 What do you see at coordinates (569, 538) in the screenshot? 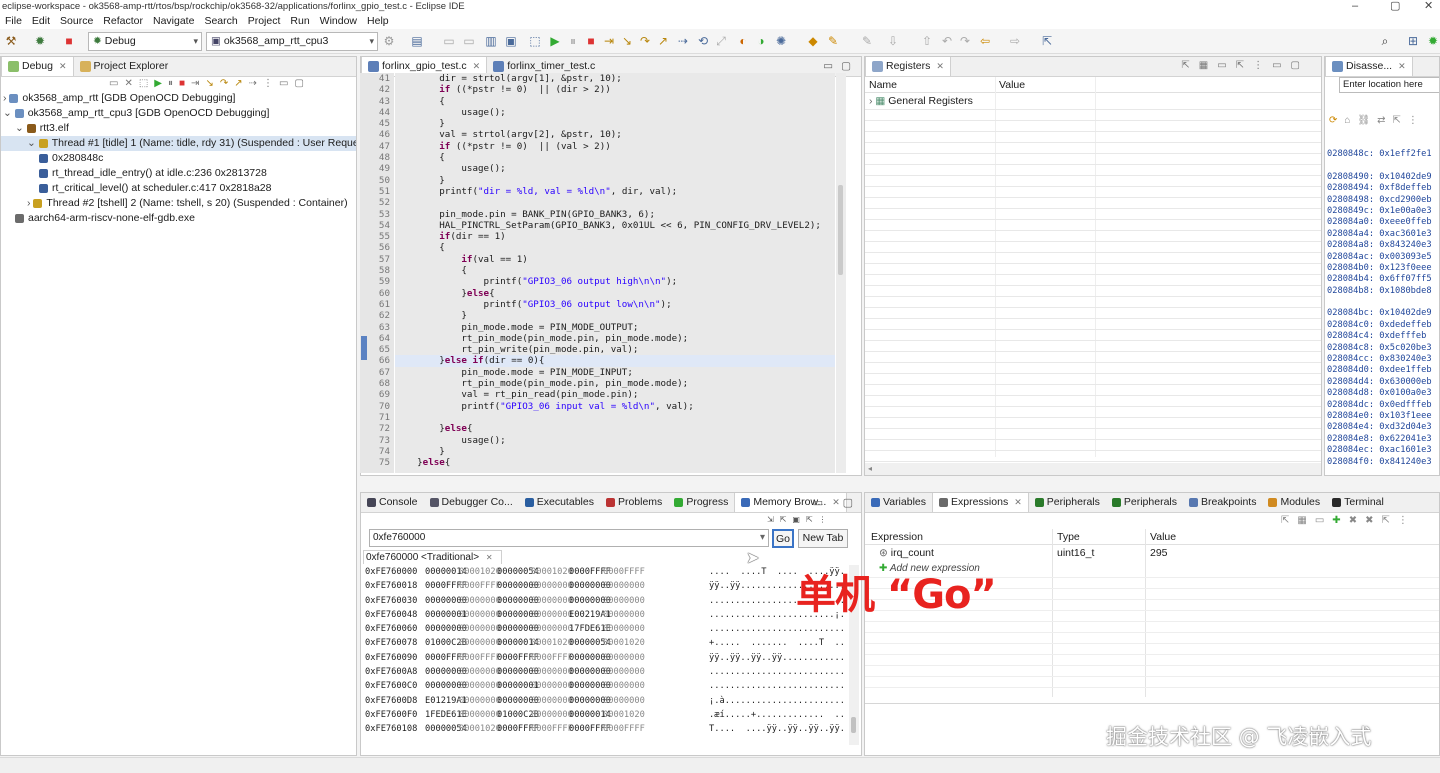
I see `memory-address-input: 0xfe760000 ▾` at bounding box center [569, 538].